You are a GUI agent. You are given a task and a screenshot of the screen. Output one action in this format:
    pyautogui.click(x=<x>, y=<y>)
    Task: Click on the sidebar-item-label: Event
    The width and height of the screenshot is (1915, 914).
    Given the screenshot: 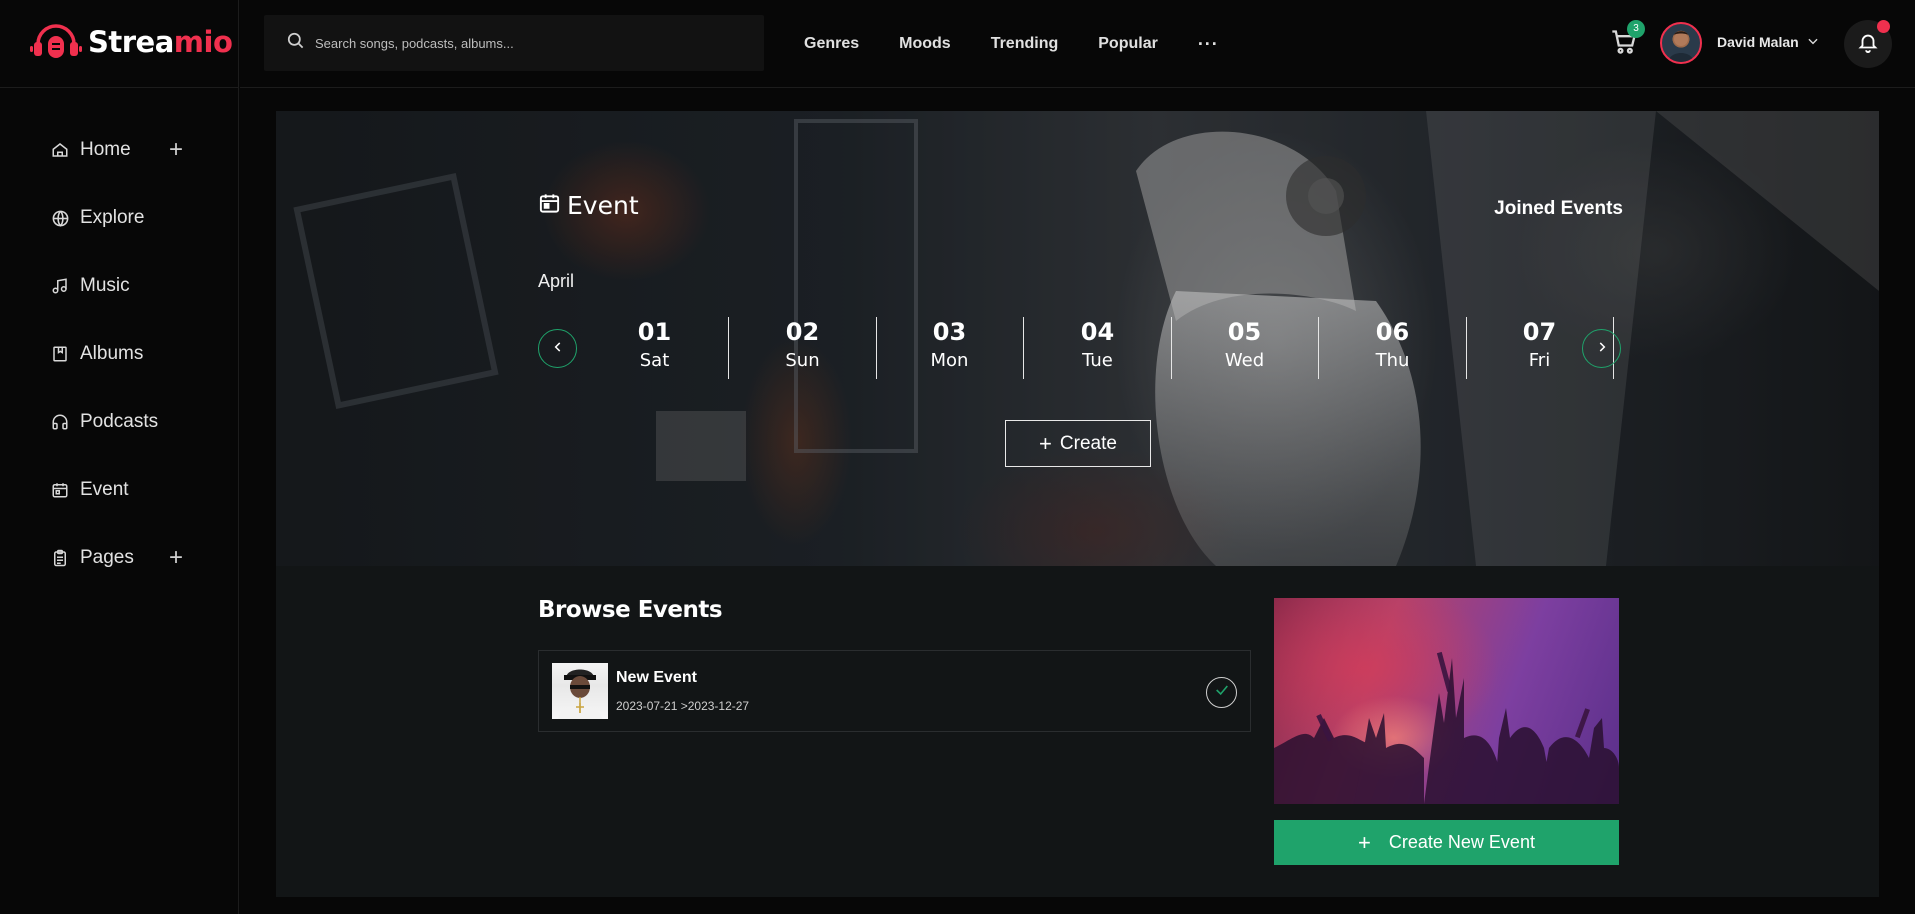 What is the action you would take?
    pyautogui.click(x=104, y=489)
    